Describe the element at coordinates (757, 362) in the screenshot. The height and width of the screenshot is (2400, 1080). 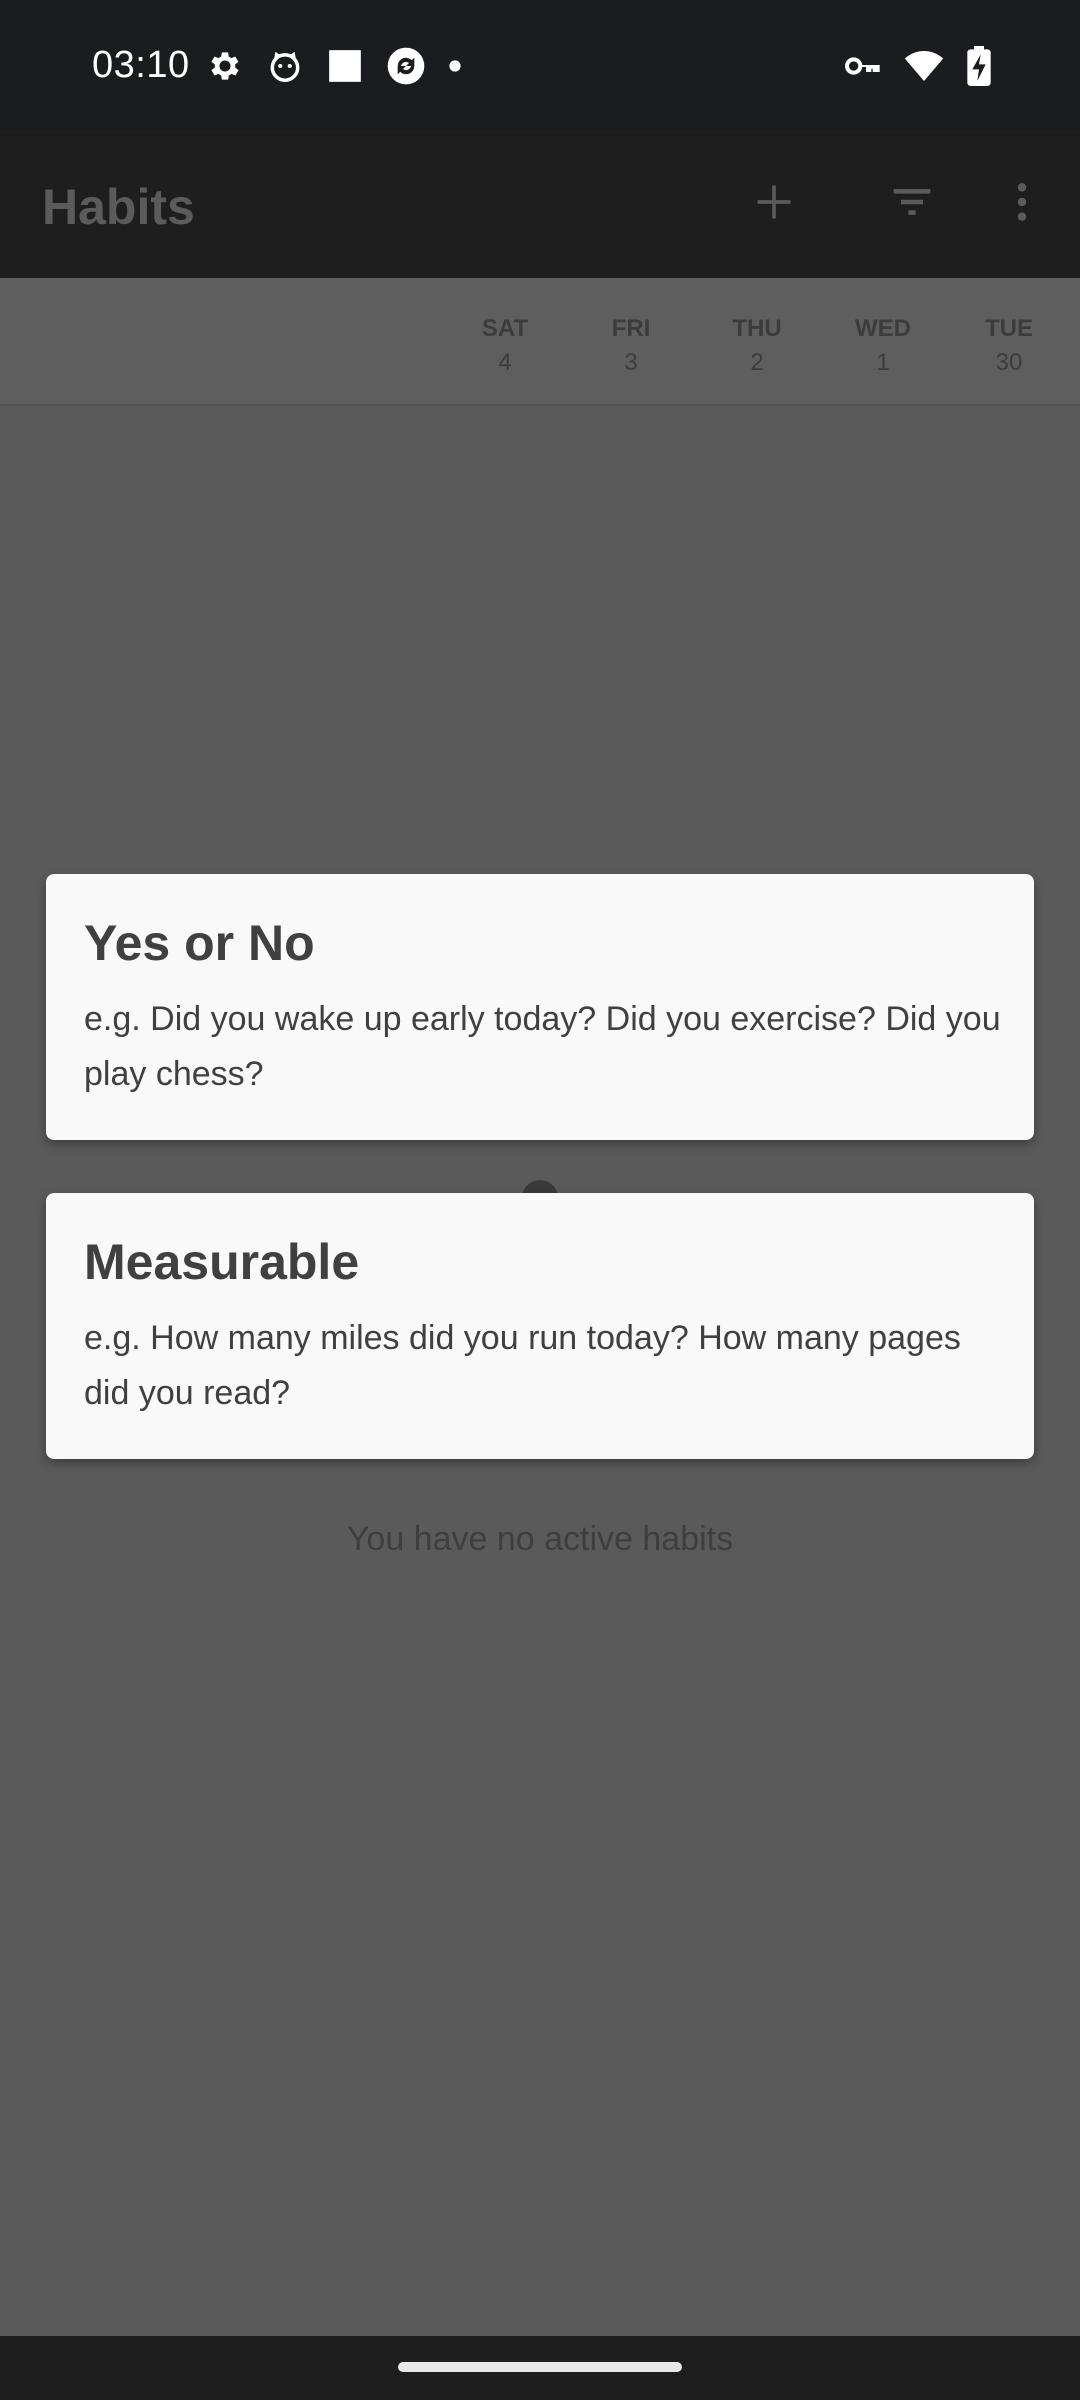
I see `day-number: 2` at that location.